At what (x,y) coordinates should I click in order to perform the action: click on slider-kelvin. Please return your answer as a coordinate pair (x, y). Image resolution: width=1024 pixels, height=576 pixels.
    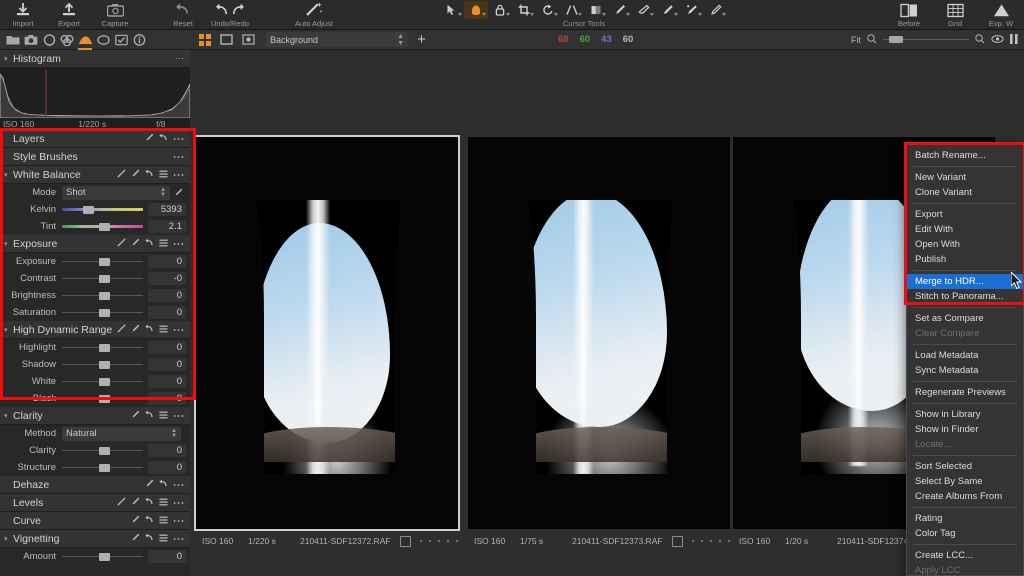
    Looking at the image, I should click on (102, 210).